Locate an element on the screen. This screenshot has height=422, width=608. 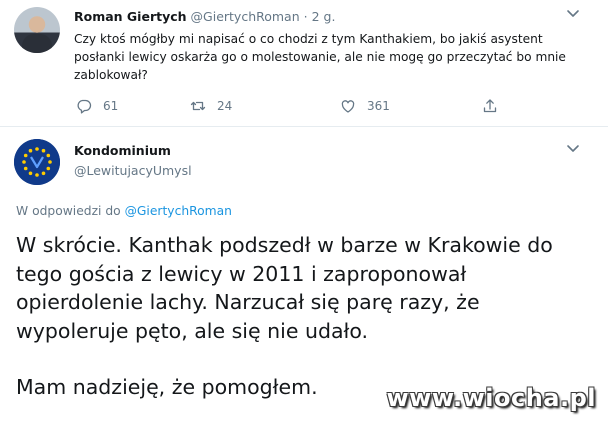
like-count: 361 is located at coordinates (378, 106).